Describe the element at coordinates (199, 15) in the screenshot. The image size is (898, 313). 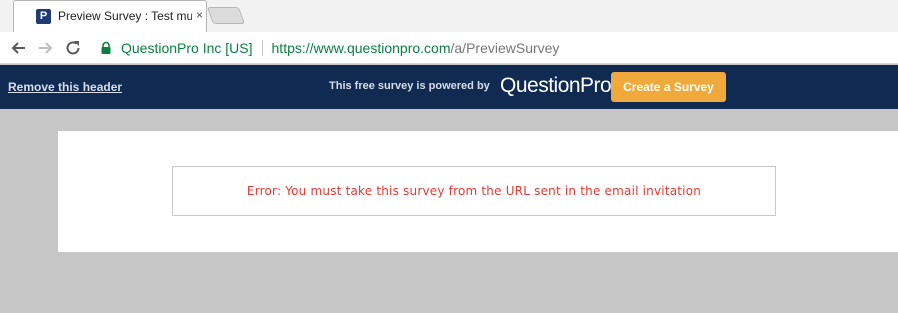
I see `close-icon: ×` at that location.